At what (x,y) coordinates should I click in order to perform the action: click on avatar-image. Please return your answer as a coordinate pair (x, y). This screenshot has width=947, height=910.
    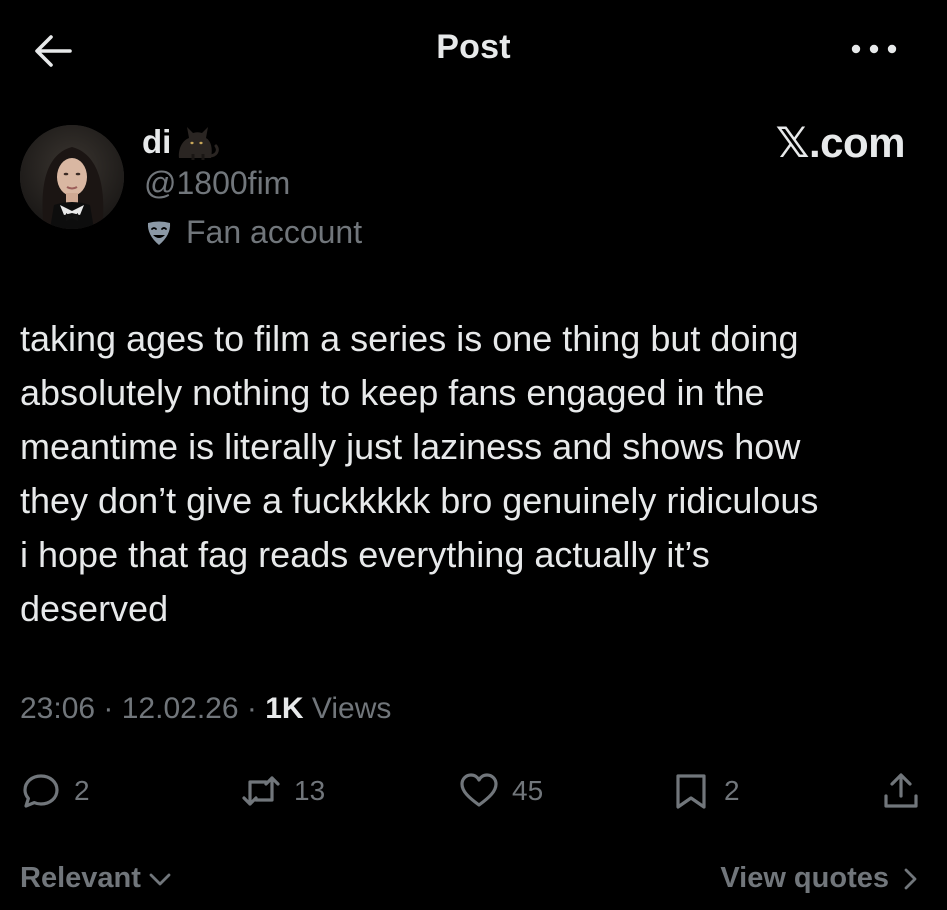
    Looking at the image, I should click on (72, 177).